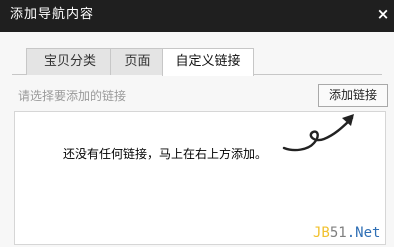  What do you see at coordinates (318, 133) in the screenshot?
I see `curly-arrow-icon` at bounding box center [318, 133].